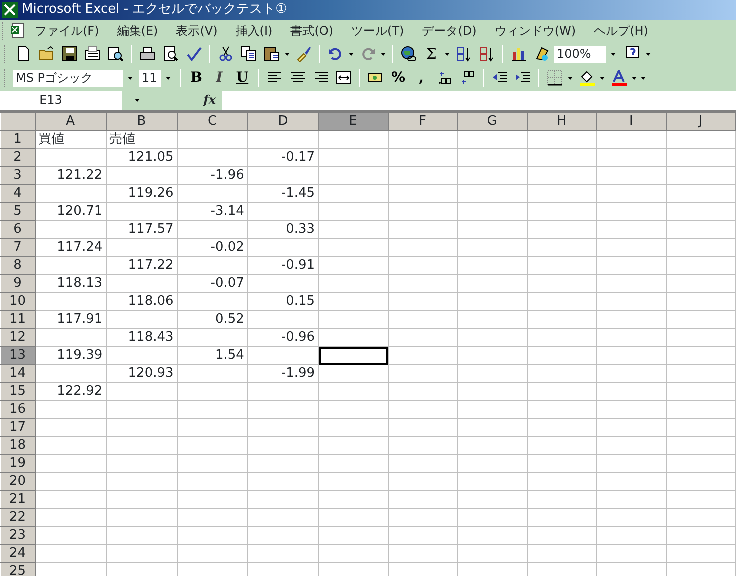  What do you see at coordinates (444, 78) in the screenshot?
I see `increase-decimal-icon` at bounding box center [444, 78].